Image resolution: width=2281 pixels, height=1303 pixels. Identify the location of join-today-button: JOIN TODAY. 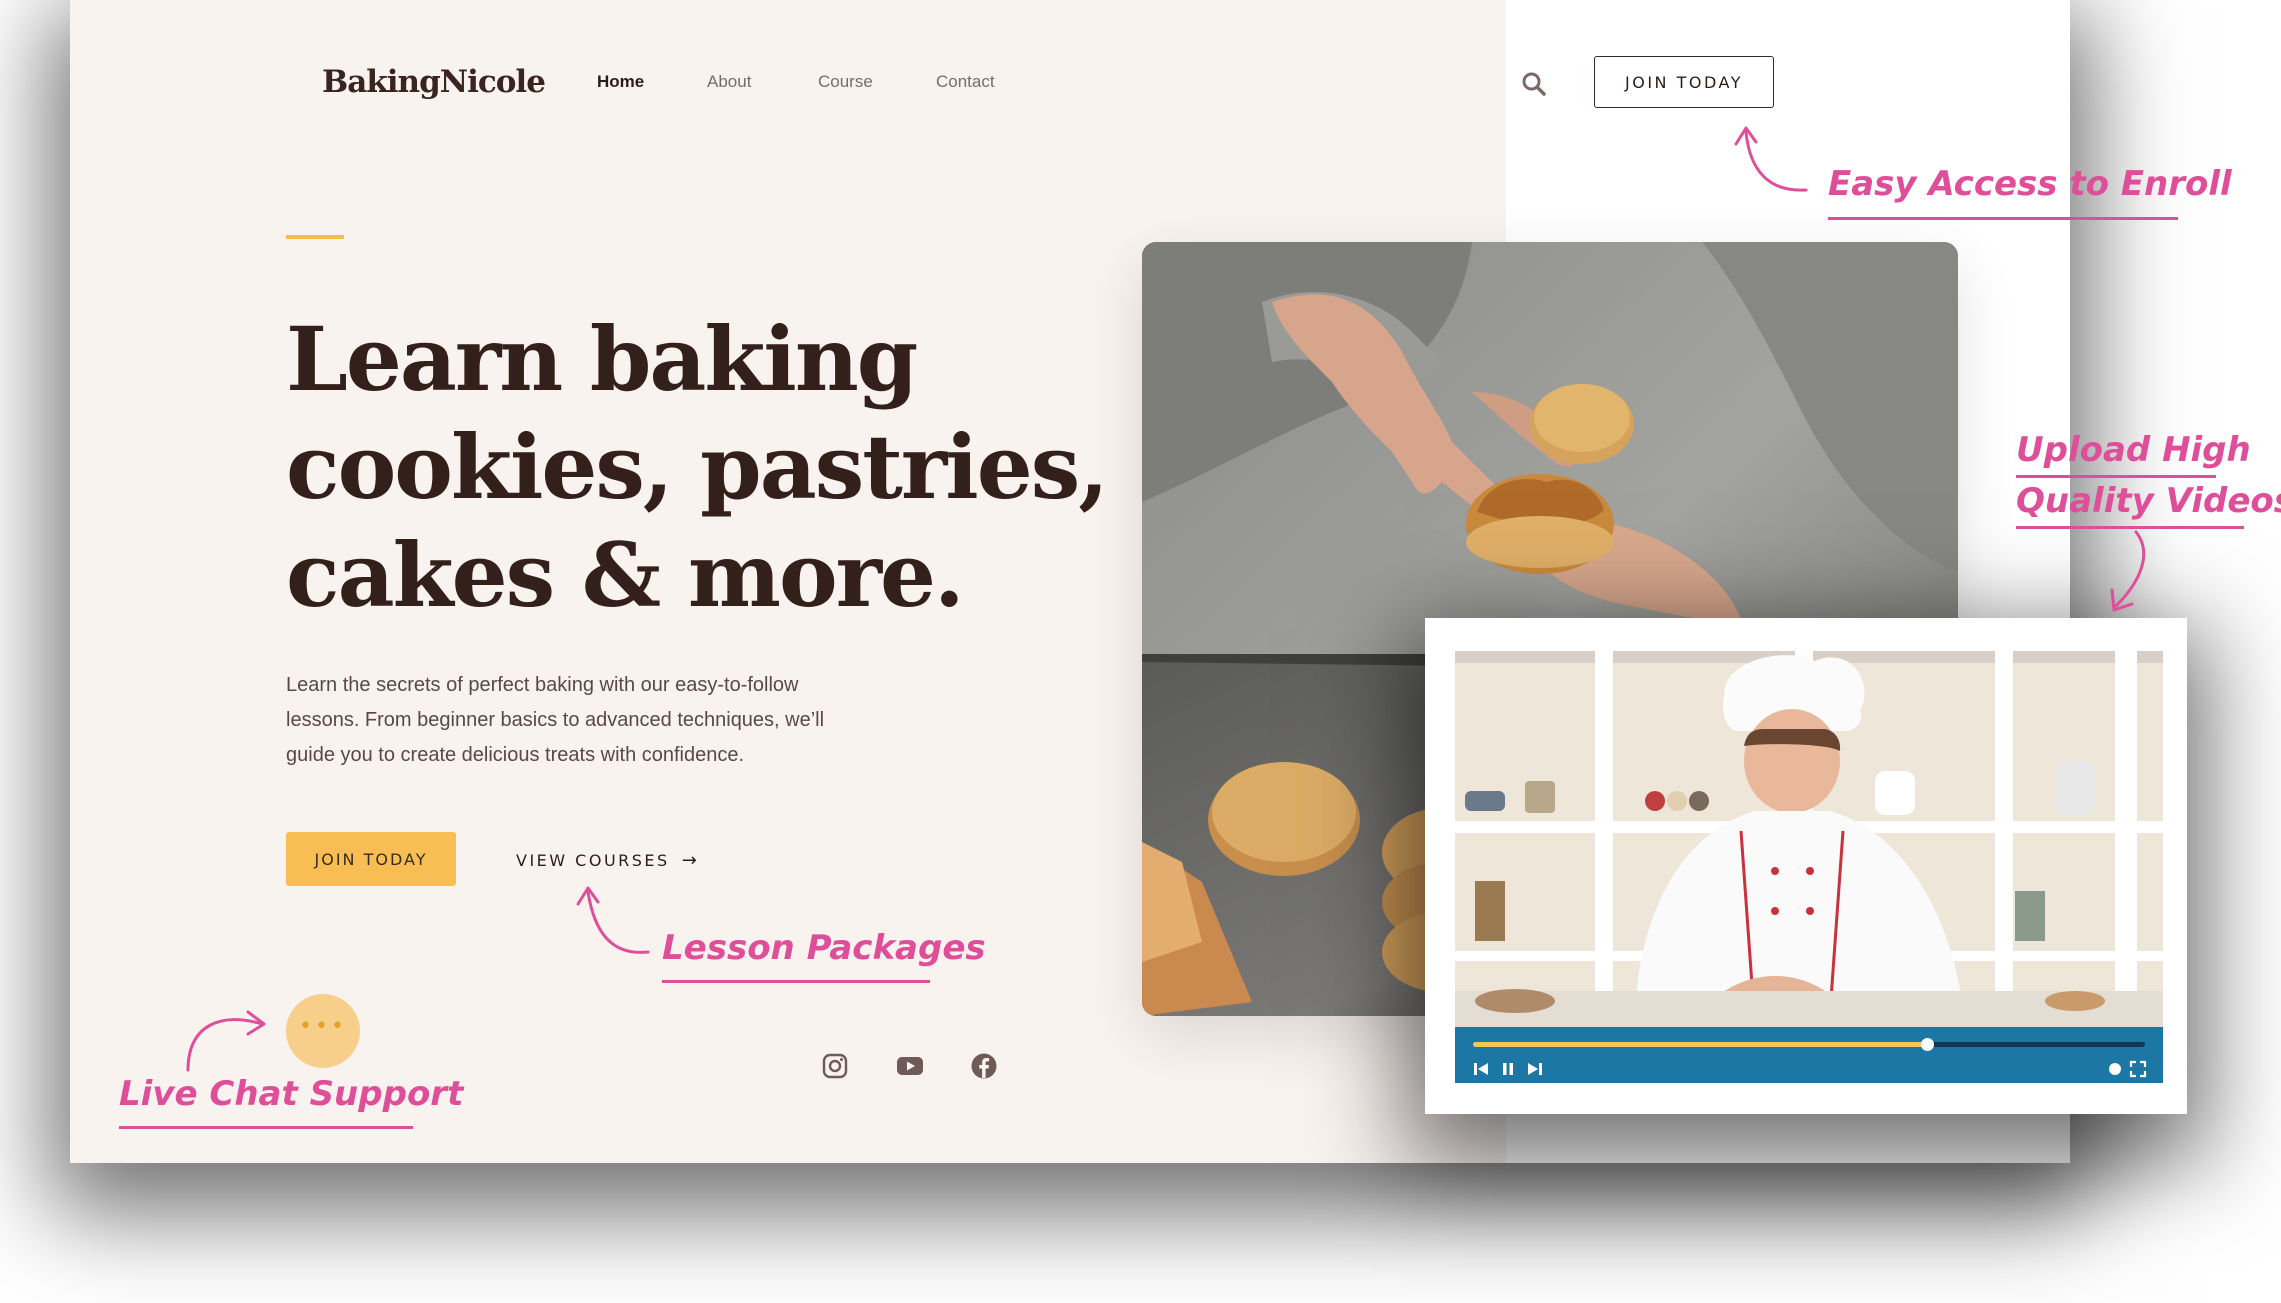
(371, 859).